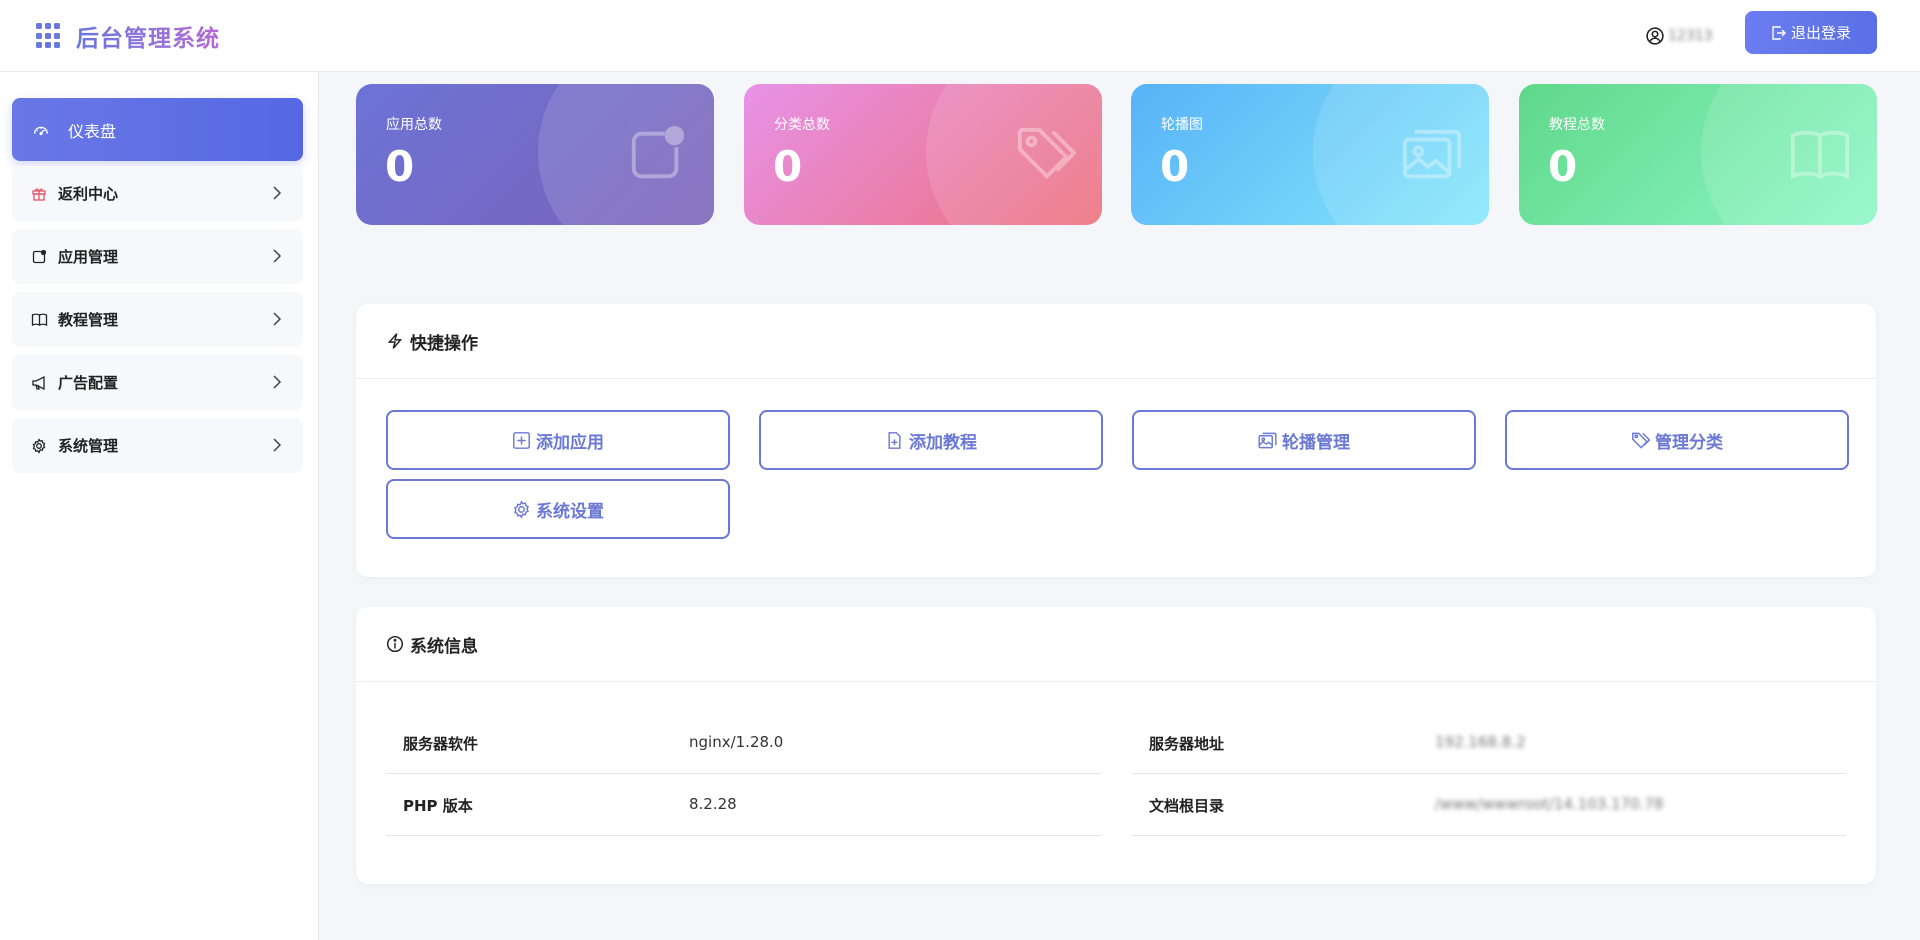  Describe the element at coordinates (1310, 154) in the screenshot. I see `stat-card-banners: 轮播图 0` at that location.